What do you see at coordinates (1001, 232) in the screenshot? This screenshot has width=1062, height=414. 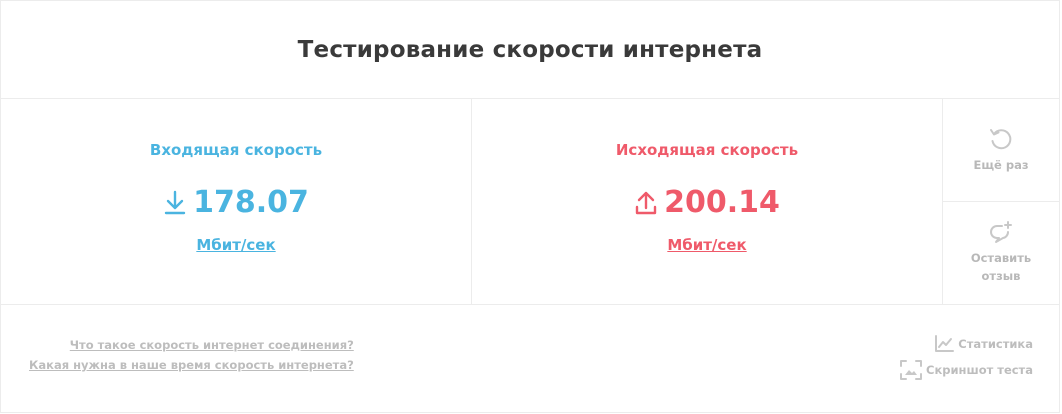 I see `comment-add-icon` at bounding box center [1001, 232].